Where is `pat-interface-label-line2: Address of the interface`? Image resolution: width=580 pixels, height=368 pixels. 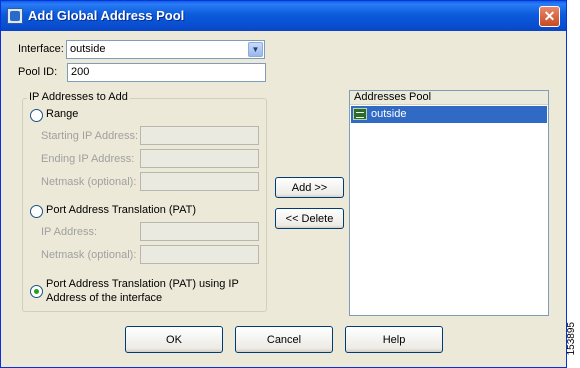
pat-interface-label-line2: Address of the interface is located at coordinates (104, 298).